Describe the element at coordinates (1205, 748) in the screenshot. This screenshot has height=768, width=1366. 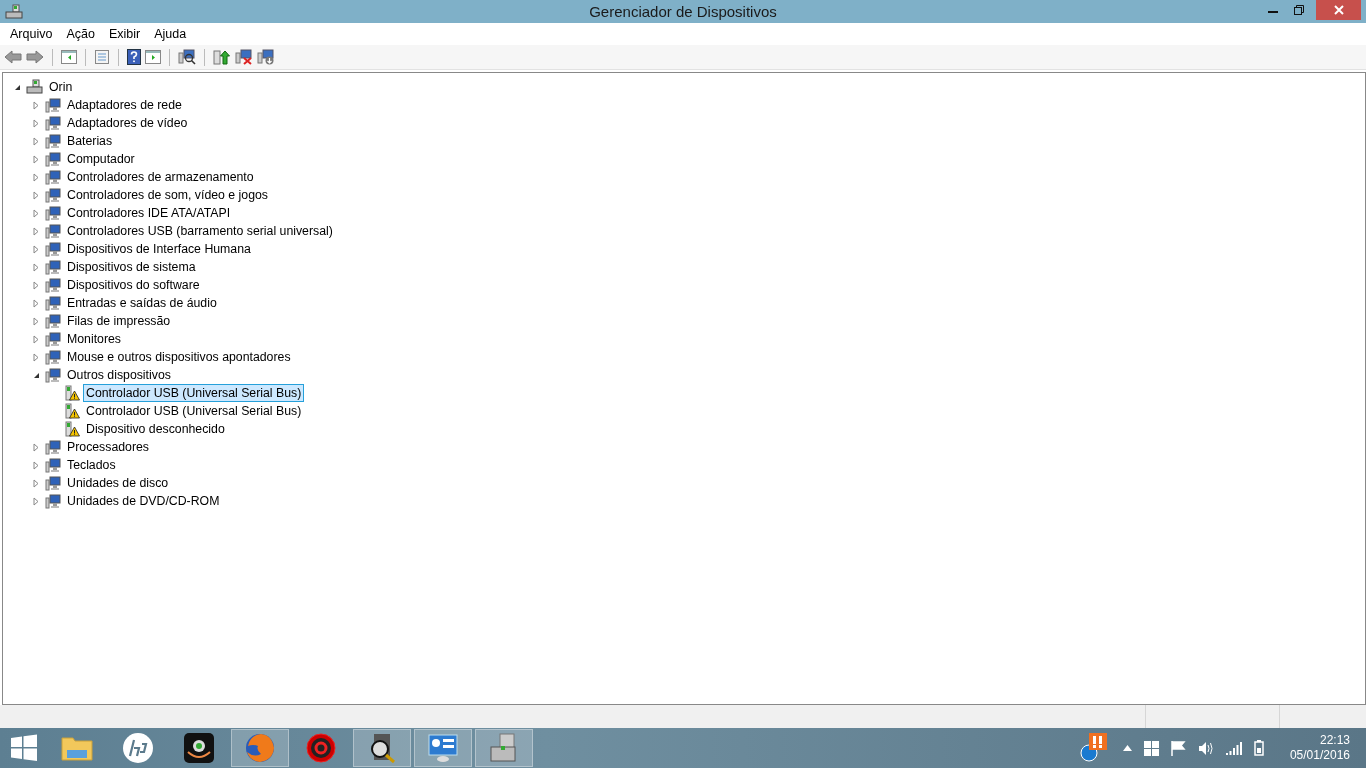
I see `speaker-icon` at that location.